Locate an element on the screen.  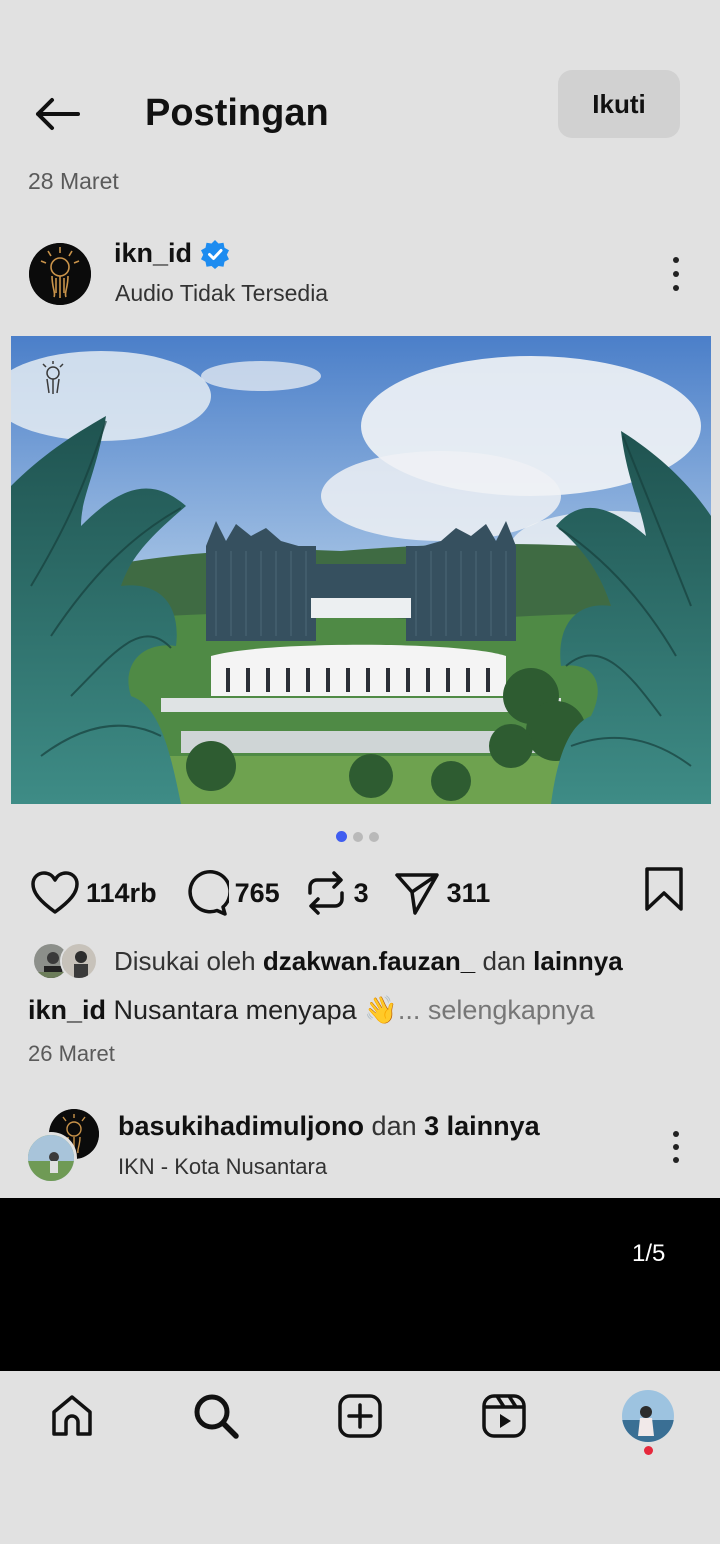
follow-button: Ikuti is located at coordinates (619, 104).